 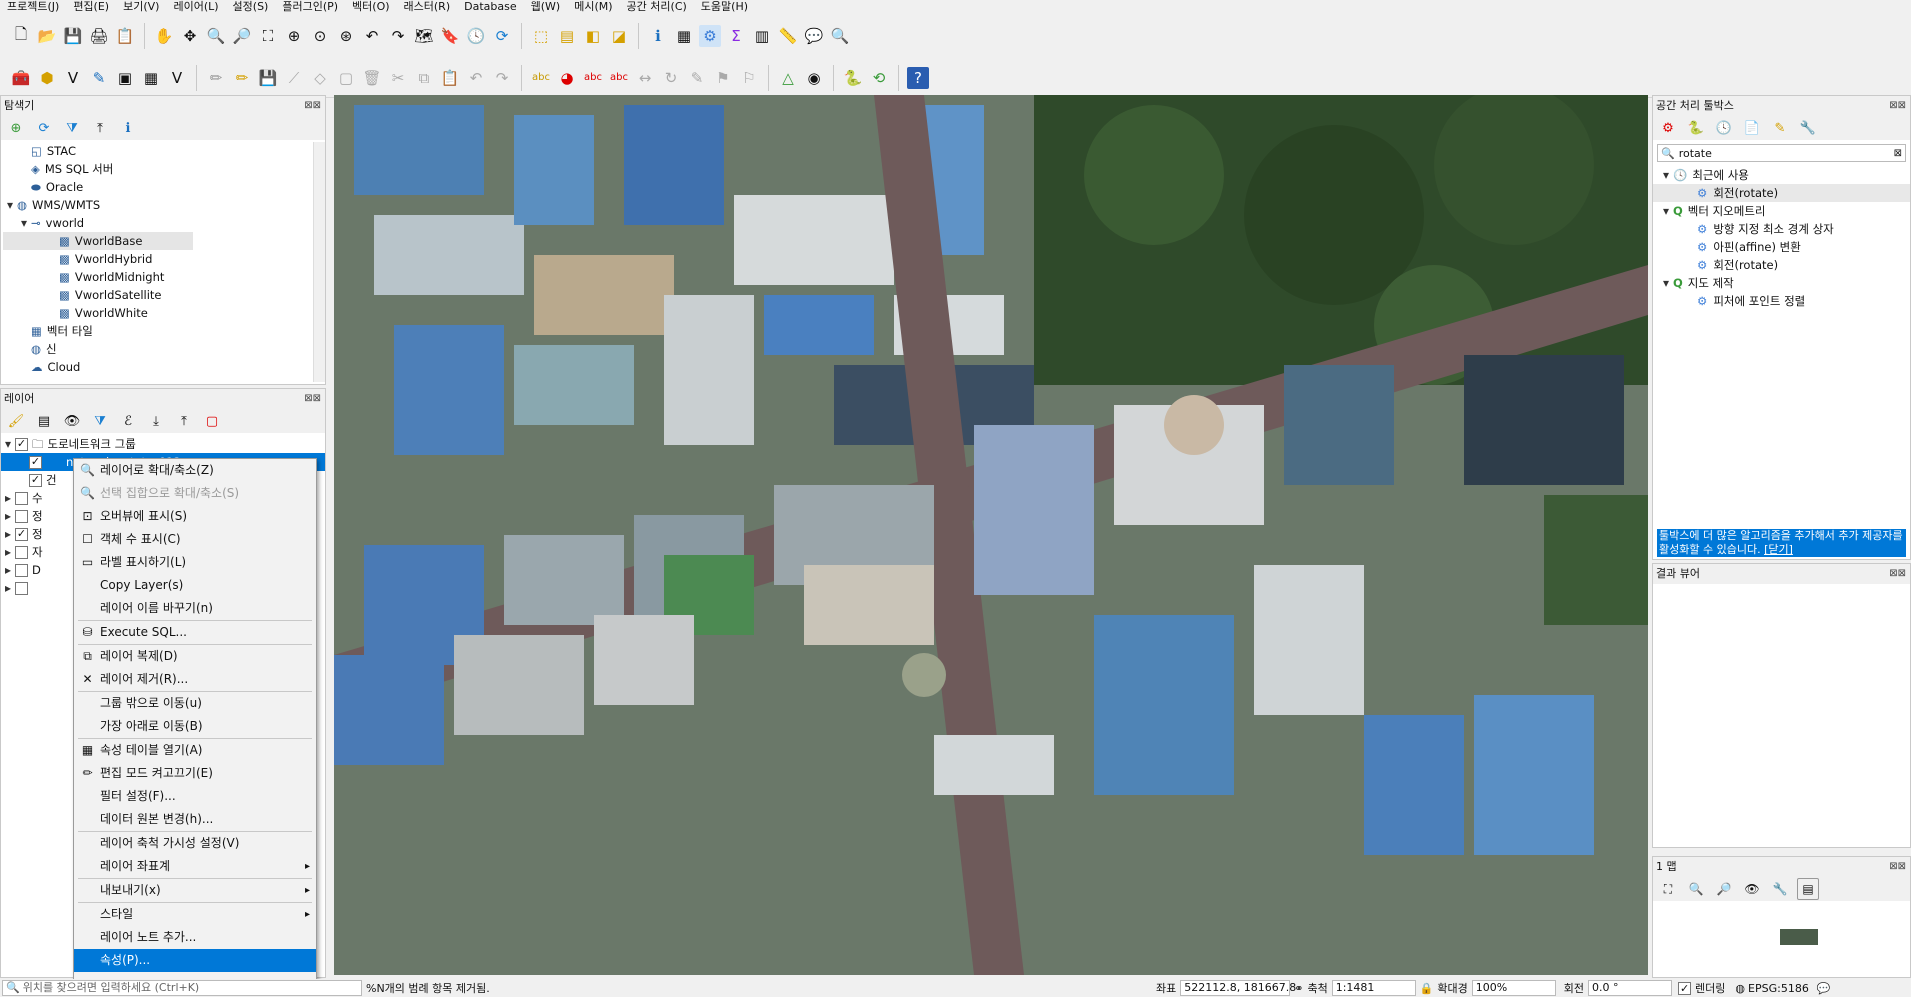 What do you see at coordinates (99, 36) in the screenshot?
I see `print-layout-icon: 🖨` at bounding box center [99, 36].